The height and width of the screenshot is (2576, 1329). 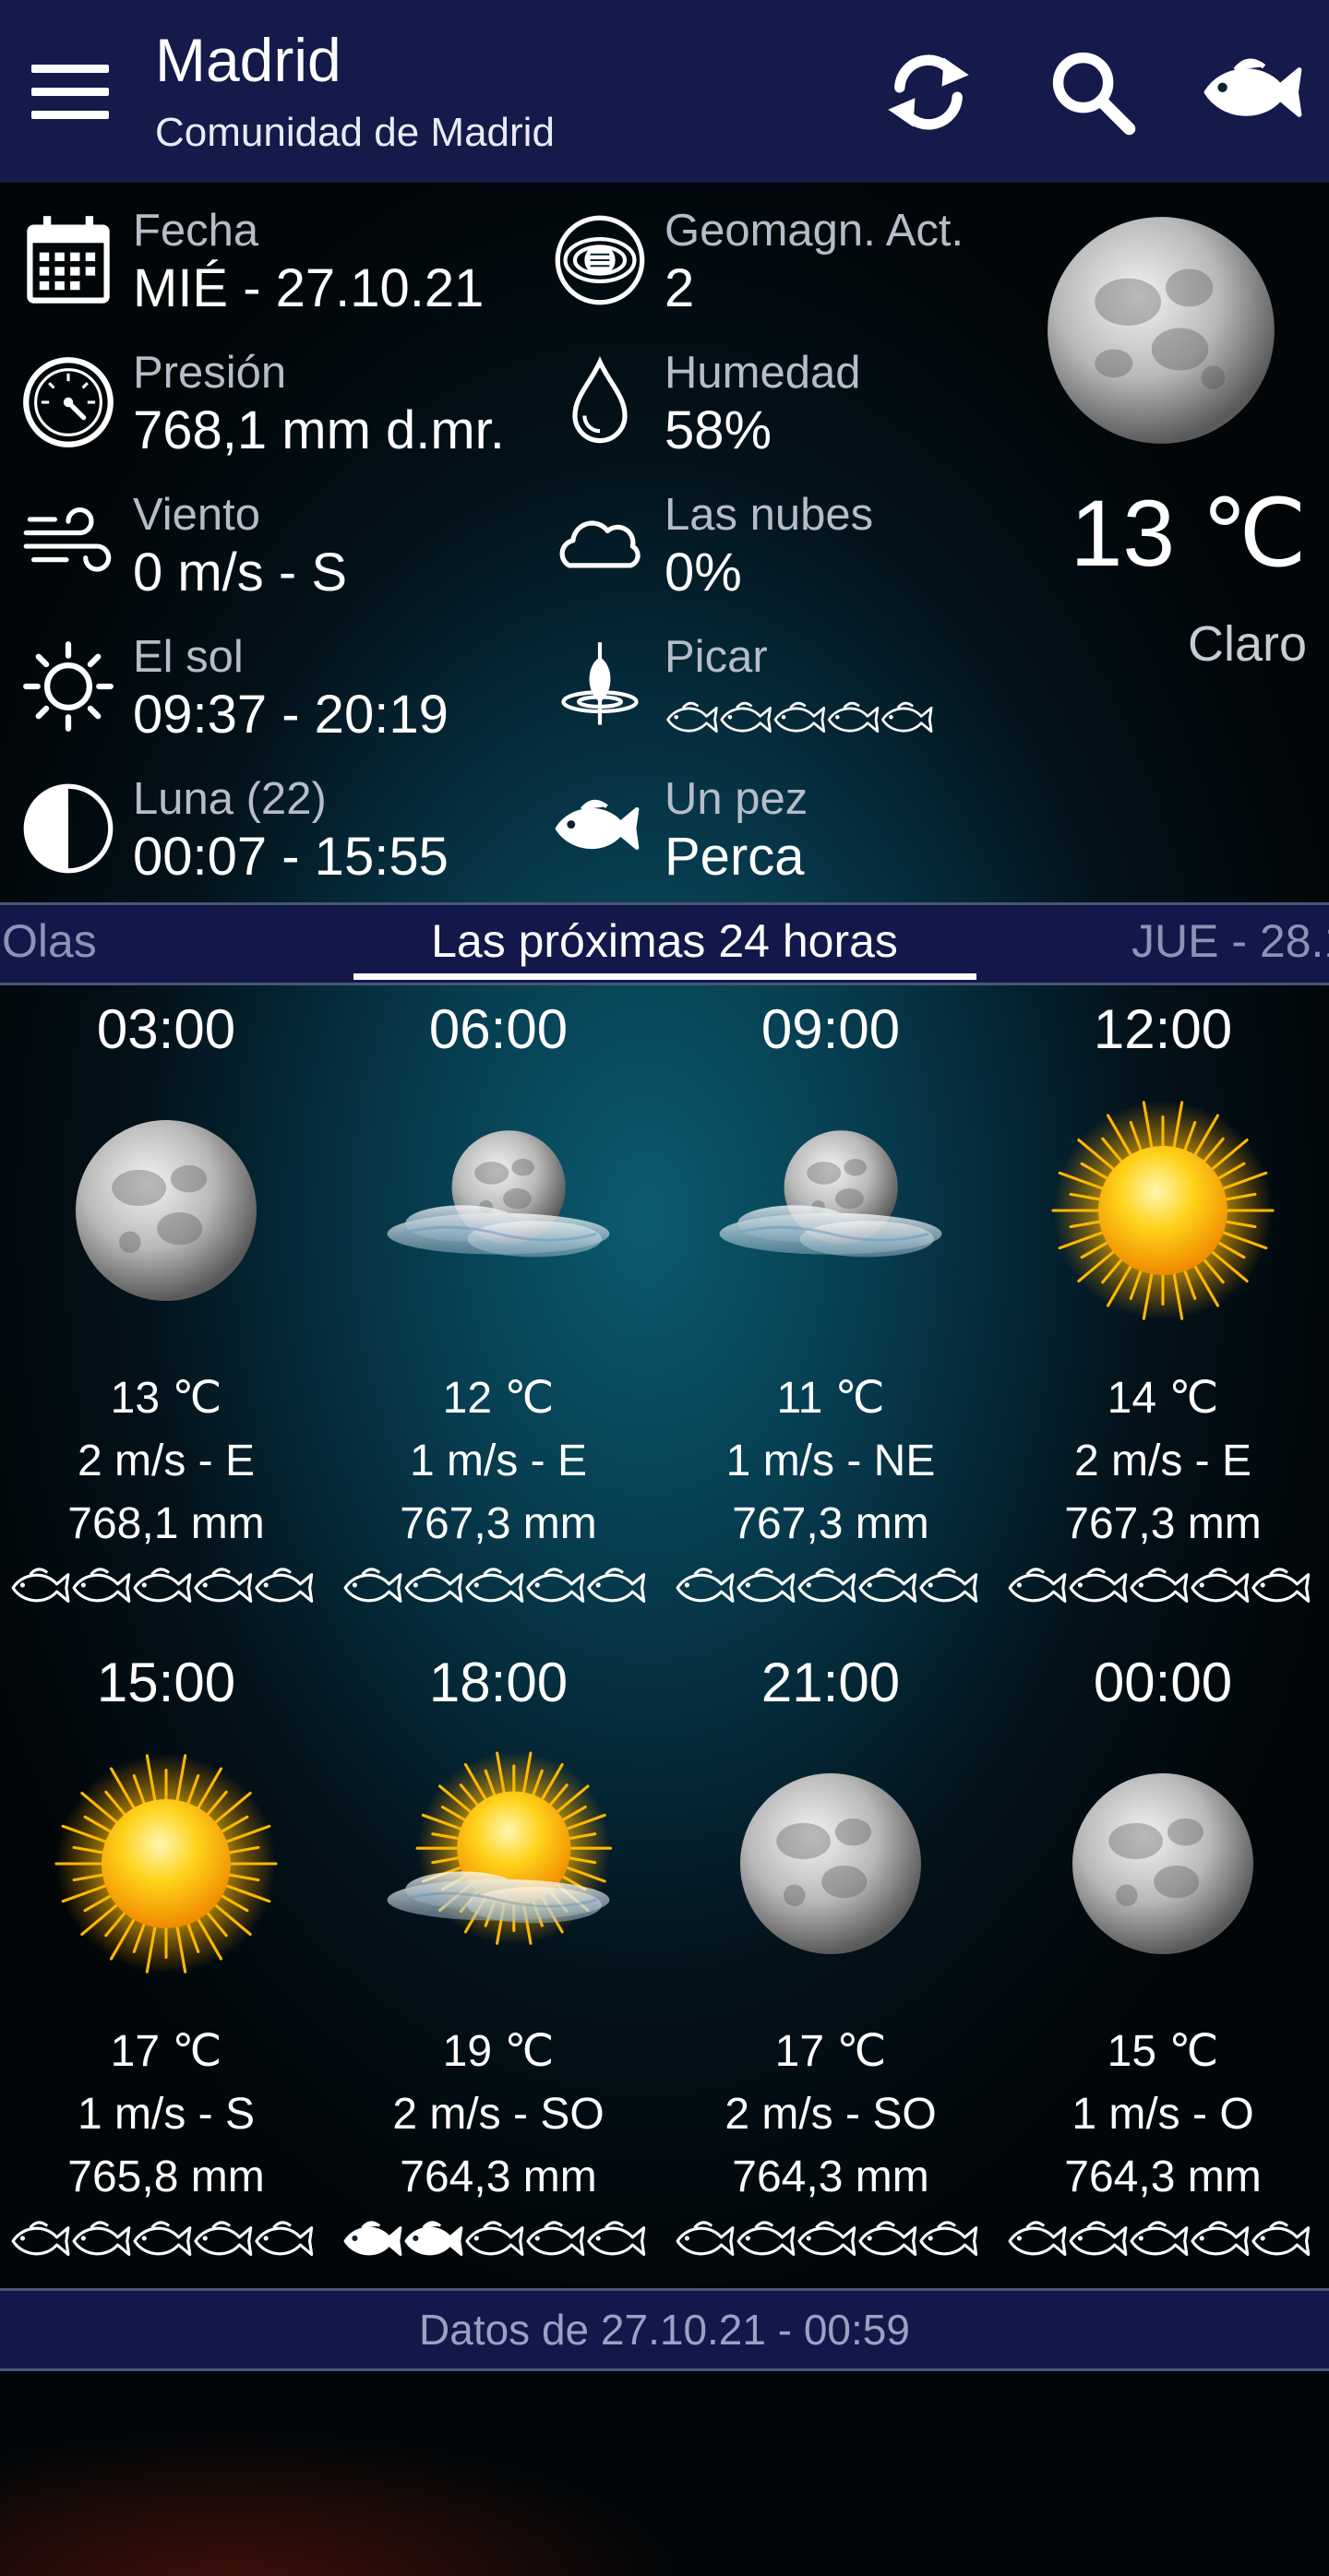 What do you see at coordinates (291, 857) in the screenshot?
I see `moon-value: 00:07 - 15:55` at bounding box center [291, 857].